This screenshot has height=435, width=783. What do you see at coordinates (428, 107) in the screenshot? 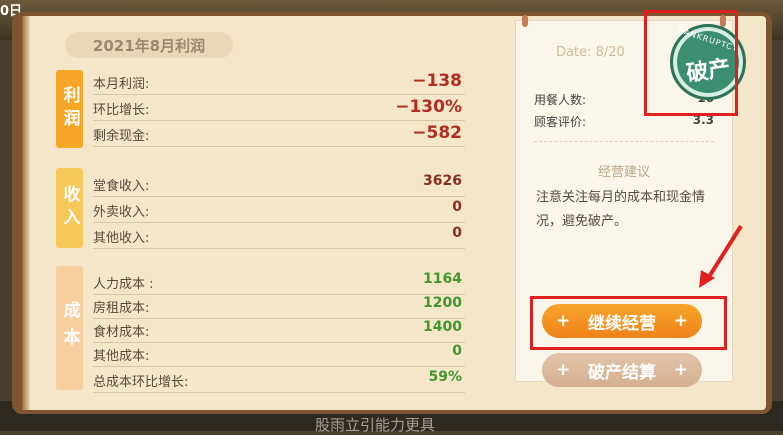
I see `profit-growth-value: −130%` at bounding box center [428, 107].